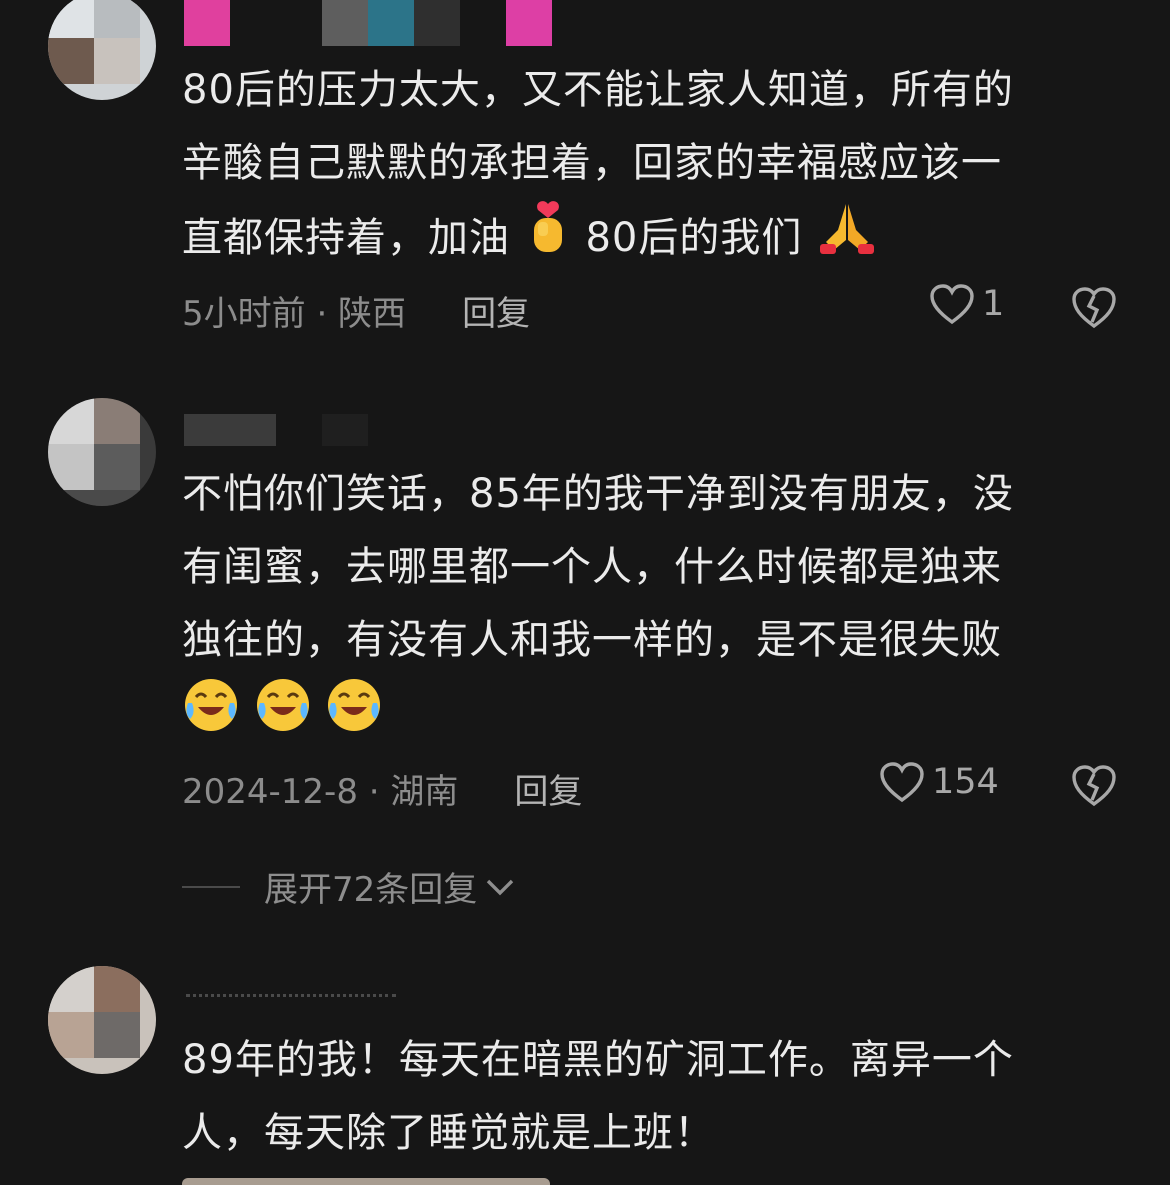 The width and height of the screenshot is (1170, 1185). I want to click on like-count: 1, so click(993, 304).